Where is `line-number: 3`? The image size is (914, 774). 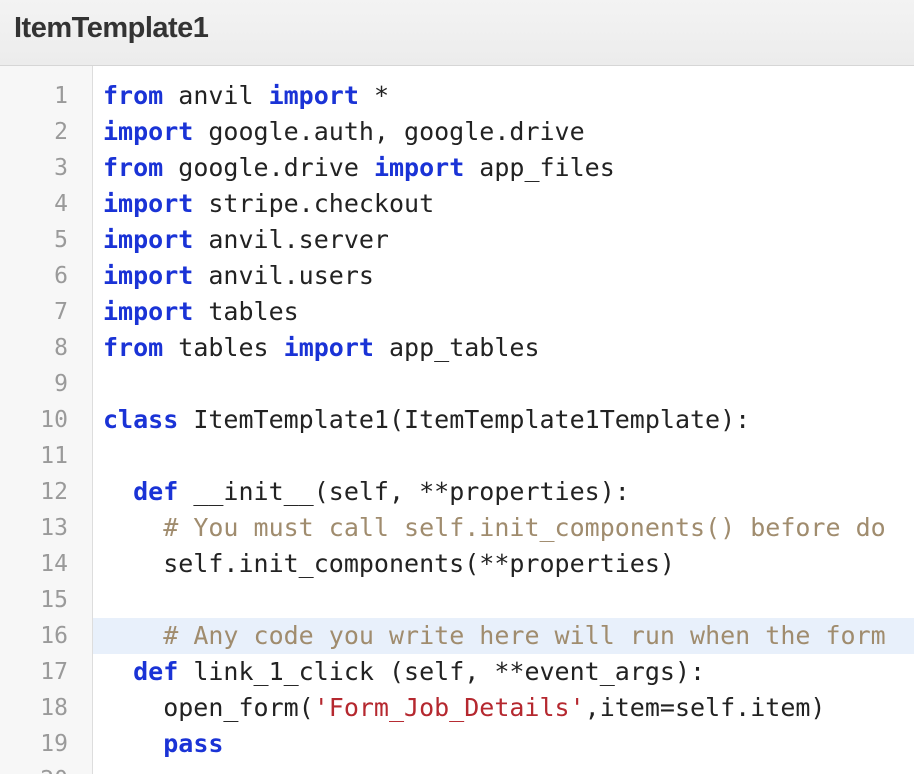
line-number: 3 is located at coordinates (61, 168).